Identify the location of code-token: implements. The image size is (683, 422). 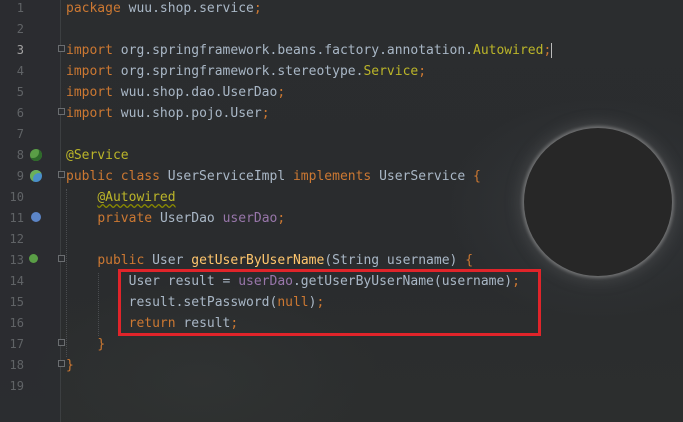
(336, 176).